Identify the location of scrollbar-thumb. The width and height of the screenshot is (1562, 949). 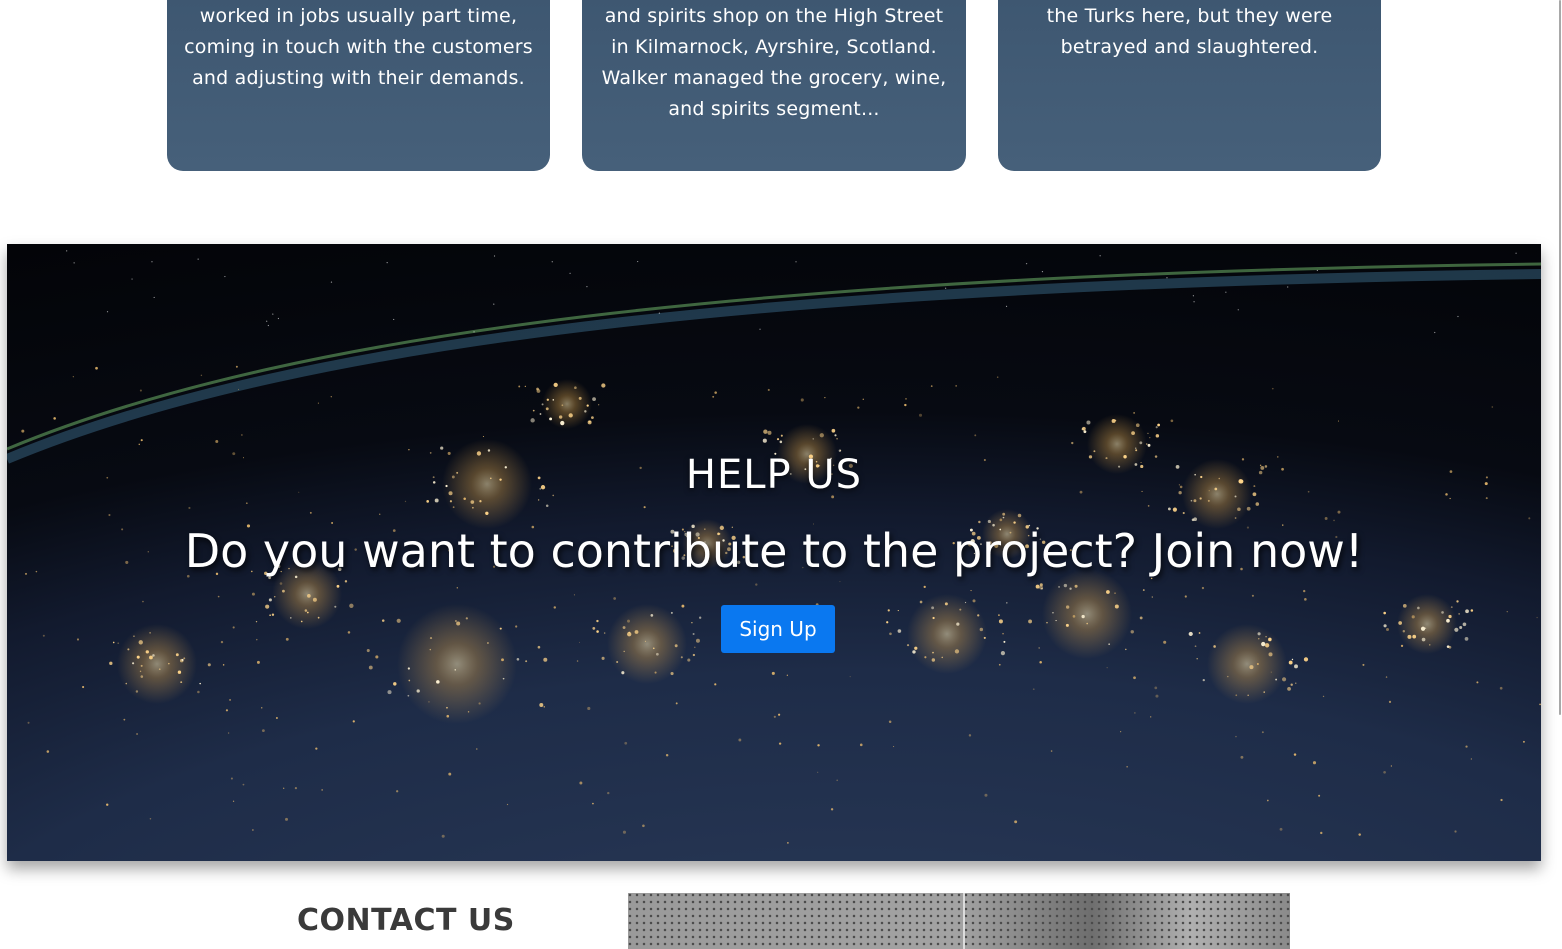
(1560, 357).